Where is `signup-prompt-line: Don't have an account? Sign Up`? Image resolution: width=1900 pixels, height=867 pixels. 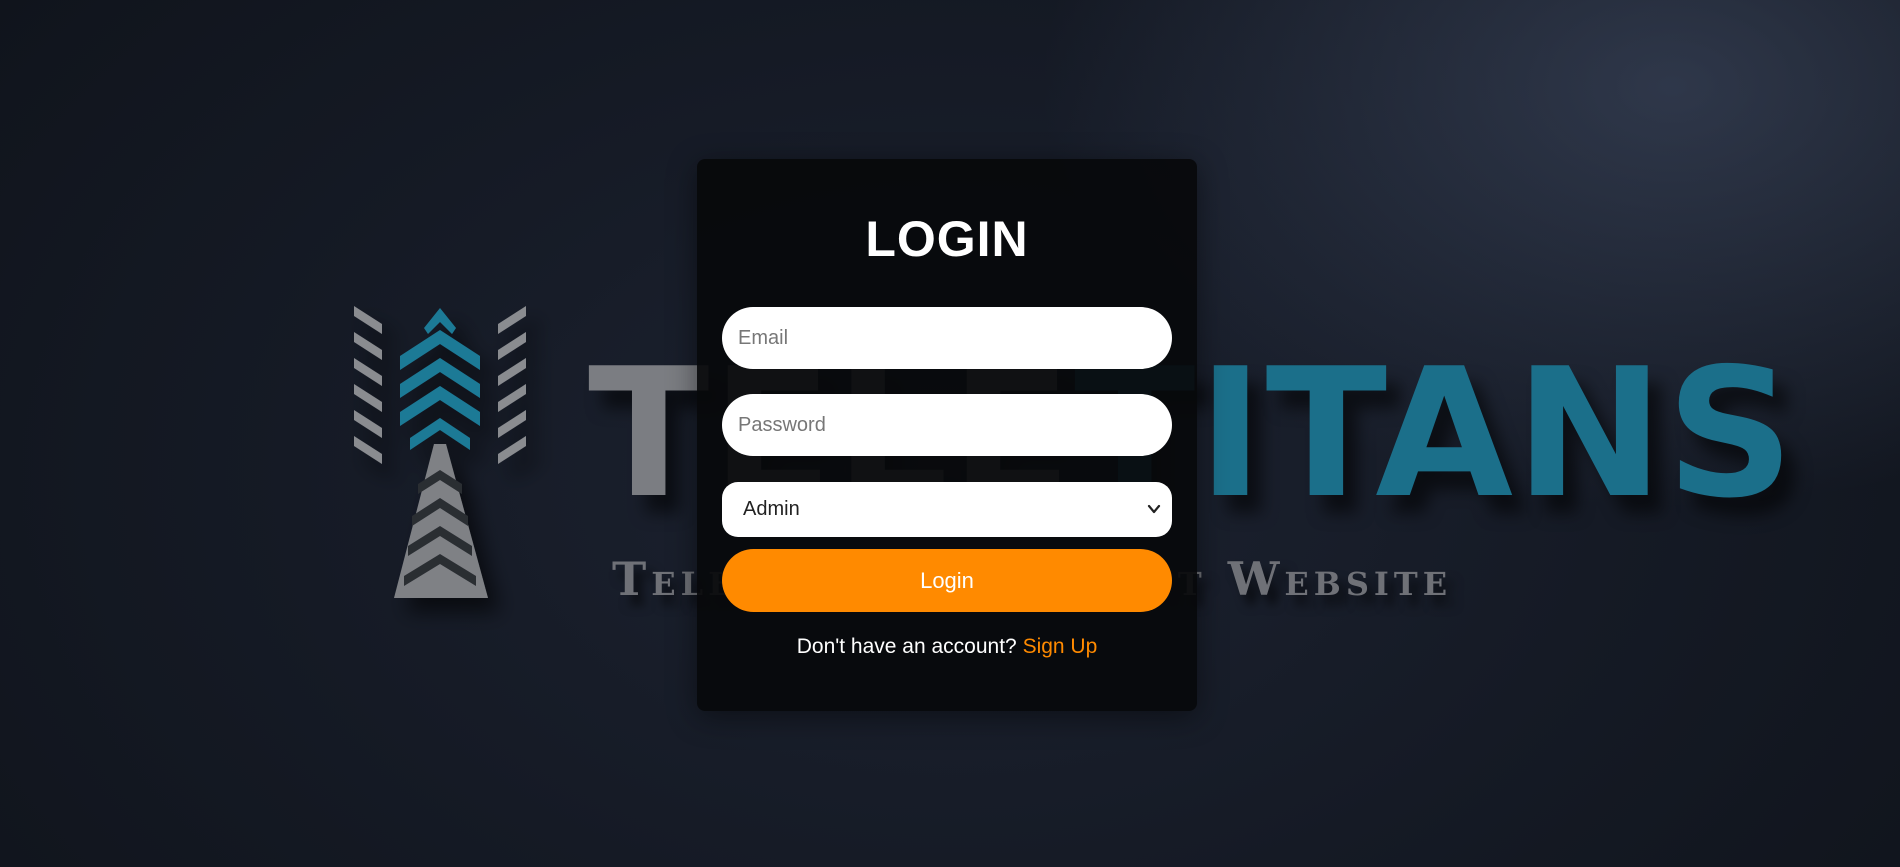
signup-prompt-line: Don't have an account? Sign Up is located at coordinates (947, 647).